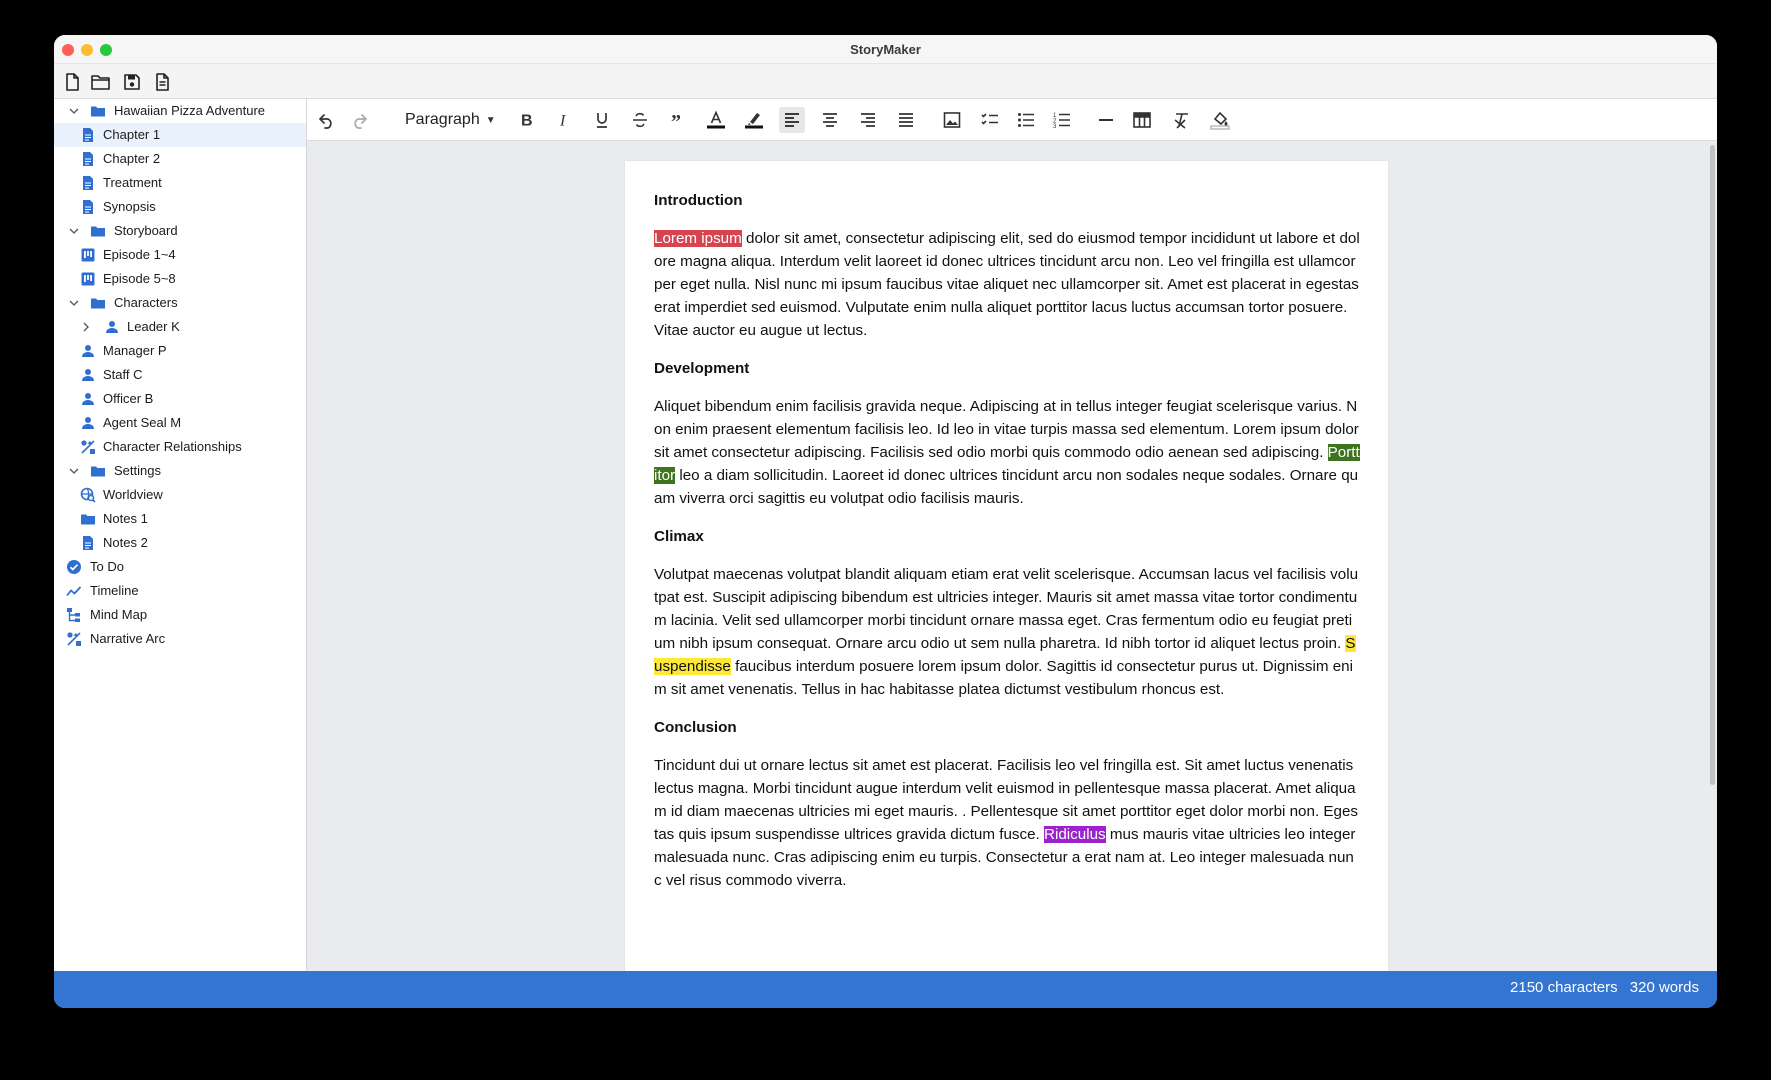 The image size is (1771, 1080). What do you see at coordinates (180, 183) in the screenshot?
I see `sidebar-item-treatment: Treatment` at bounding box center [180, 183].